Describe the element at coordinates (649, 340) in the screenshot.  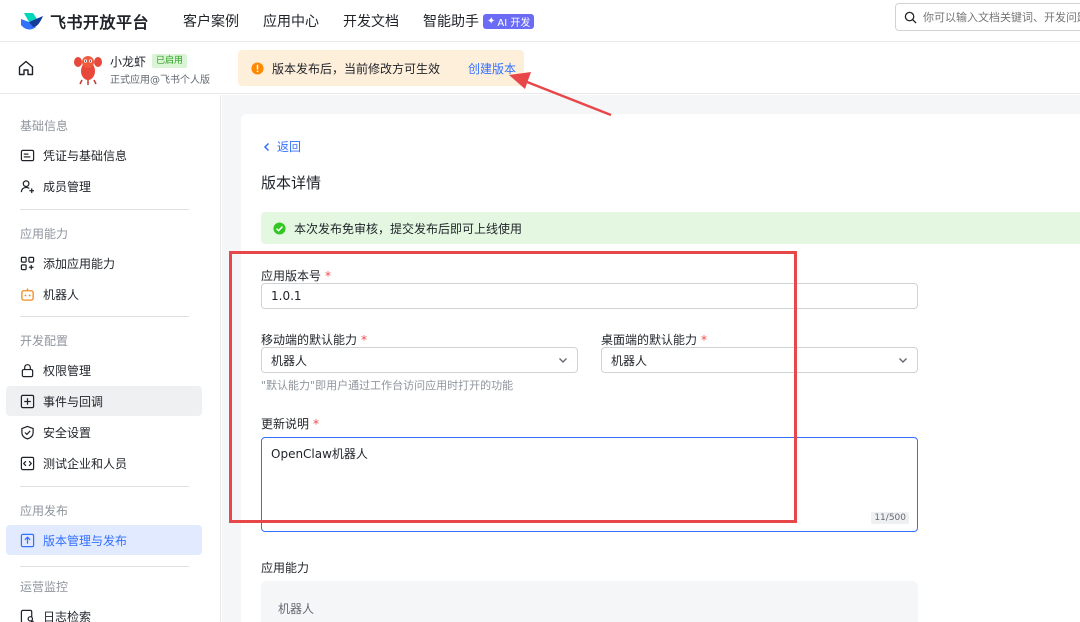
I see `desktop-capability-label-text: 桌面端的默认能力` at that location.